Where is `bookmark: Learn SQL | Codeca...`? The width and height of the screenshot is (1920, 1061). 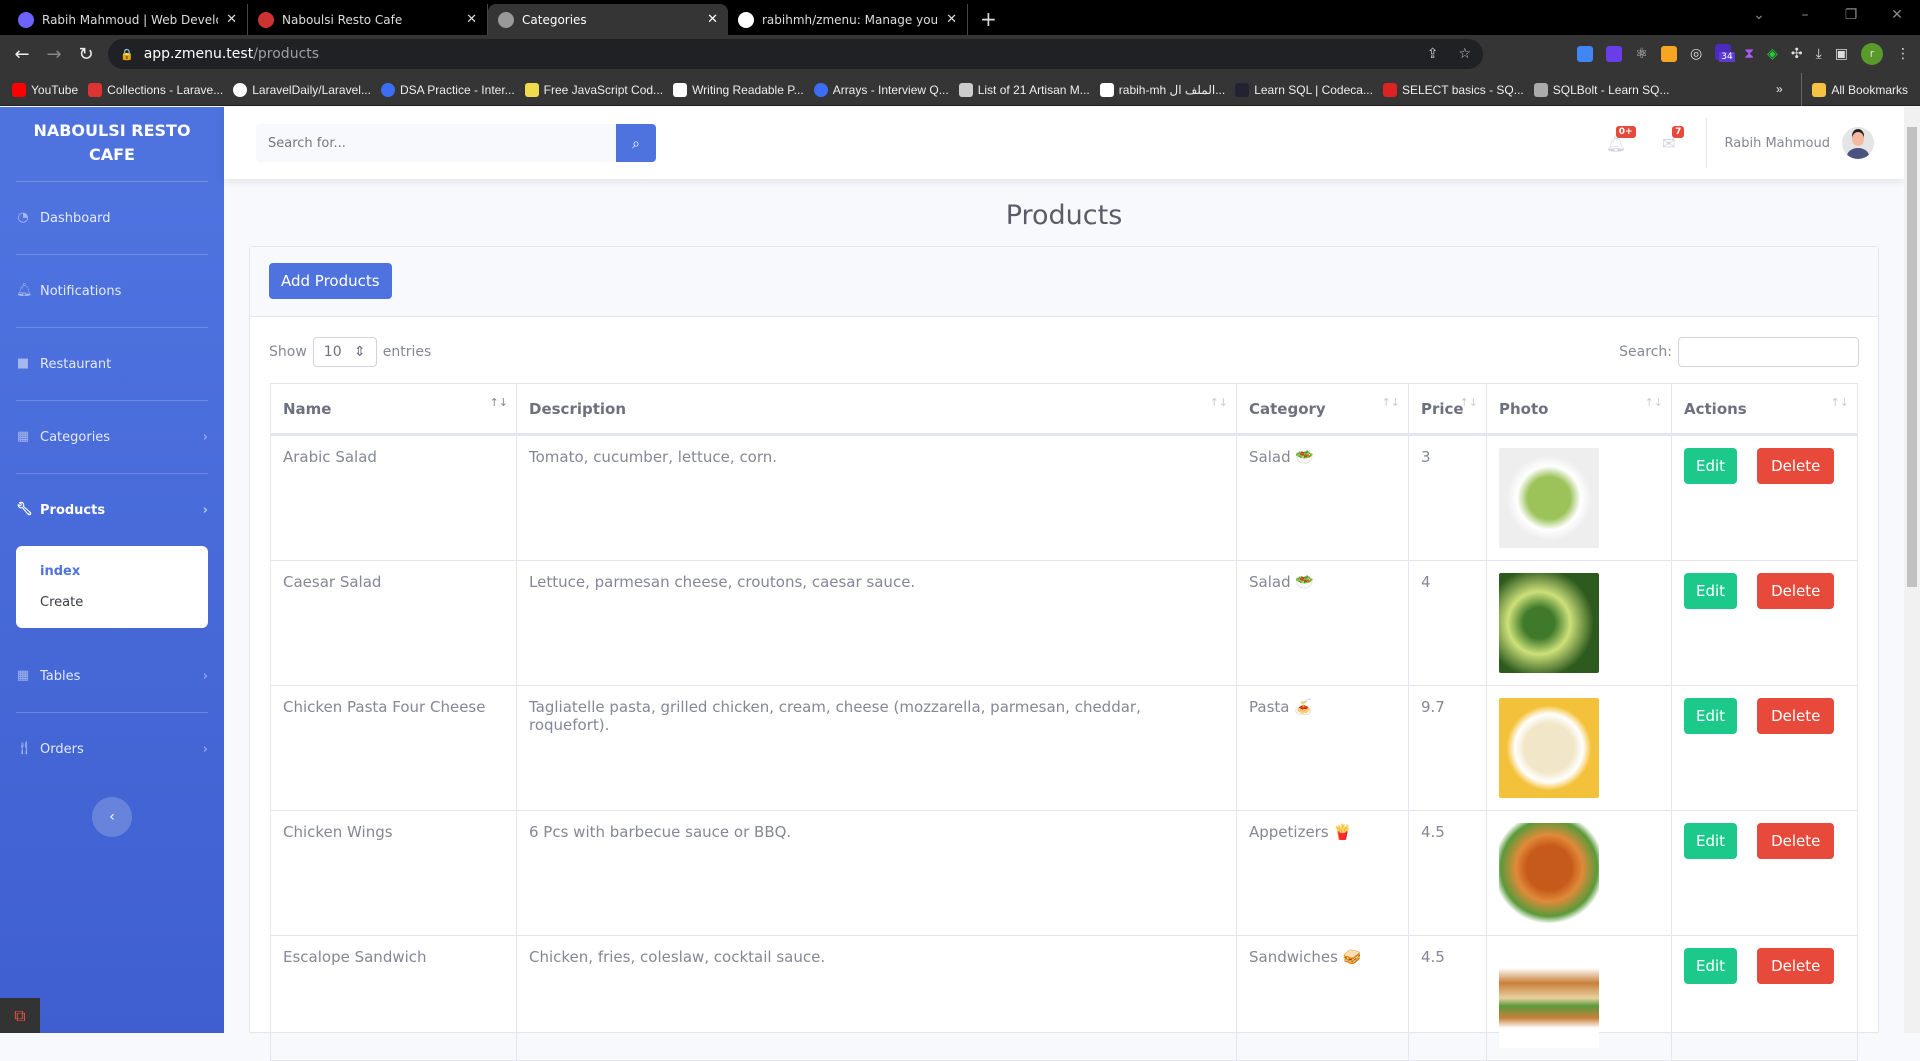 bookmark: Learn SQL | Codeca... is located at coordinates (1304, 89).